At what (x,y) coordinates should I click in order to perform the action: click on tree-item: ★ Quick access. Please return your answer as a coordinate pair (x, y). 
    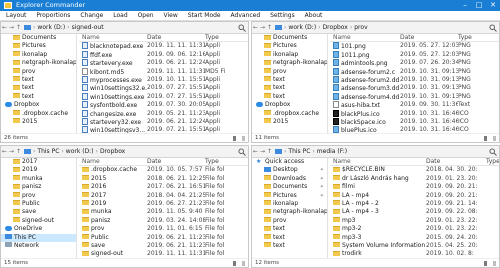
    Looking at the image, I should click on (289, 162).